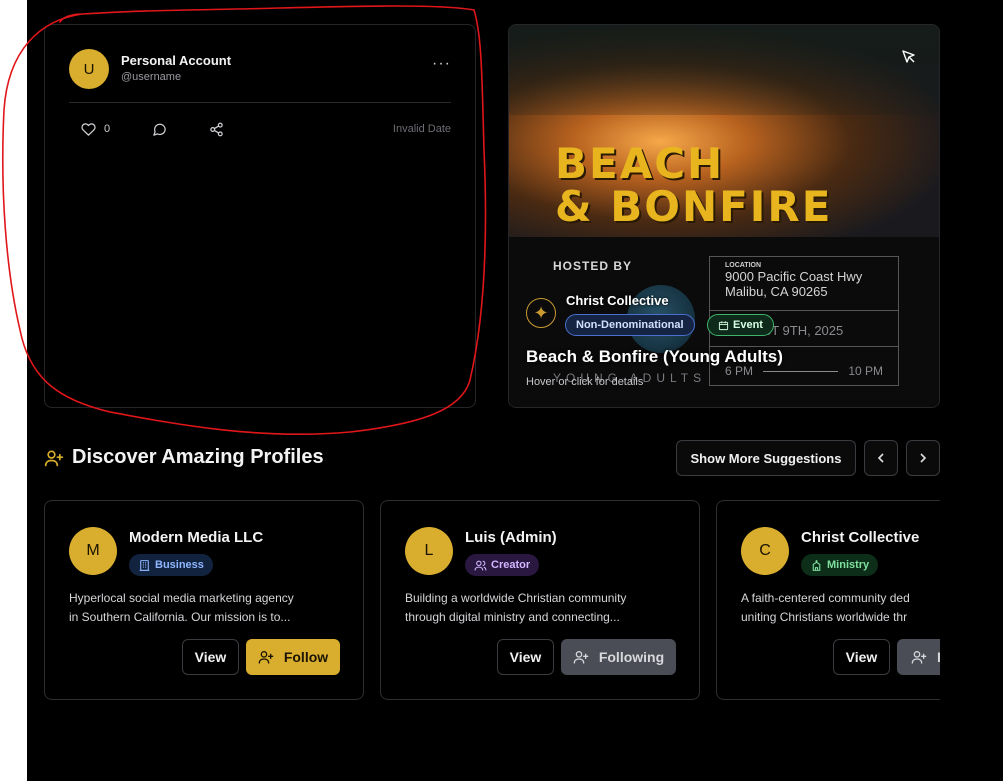  What do you see at coordinates (654, 357) in the screenshot?
I see `event-title: Beach & Bonfire (Young Adults)` at bounding box center [654, 357].